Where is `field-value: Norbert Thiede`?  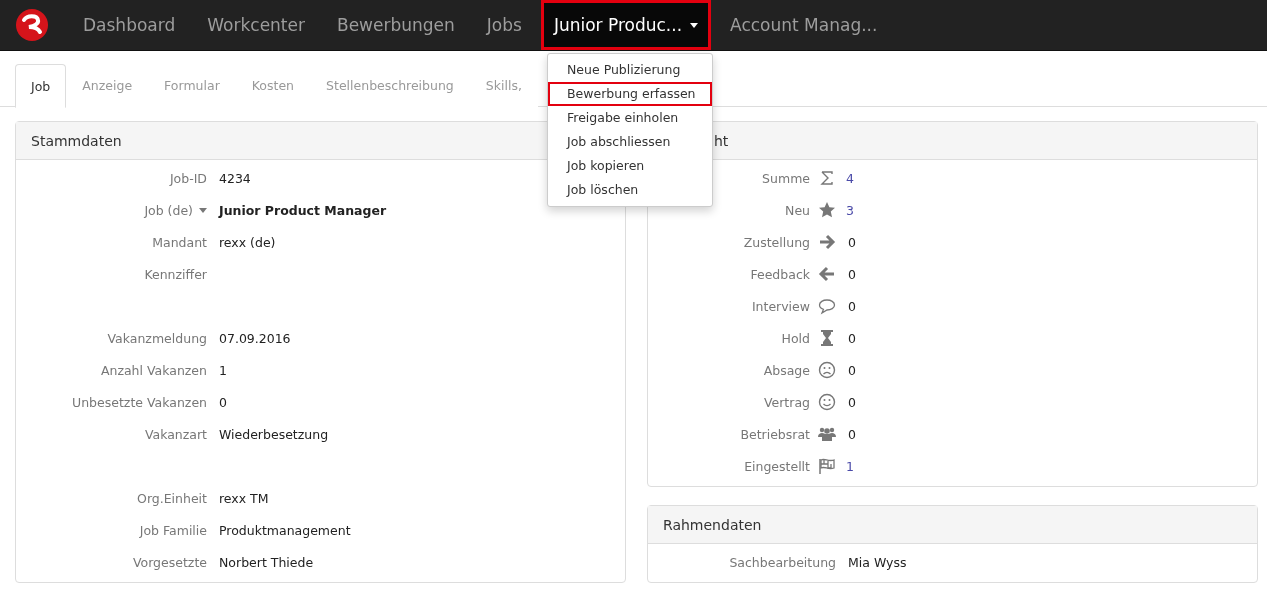
field-value: Norbert Thiede is located at coordinates (266, 562).